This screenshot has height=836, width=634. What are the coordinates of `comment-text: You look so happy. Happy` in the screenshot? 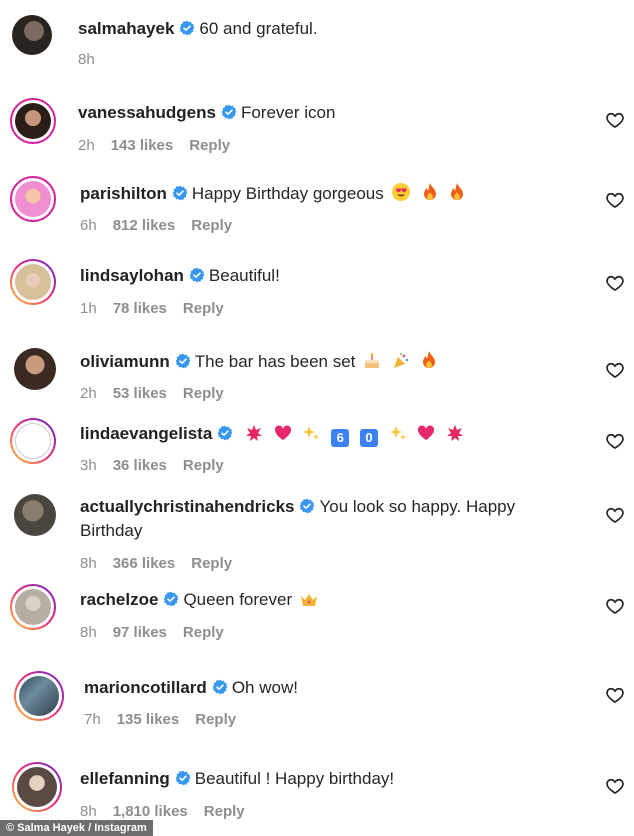 It's located at (417, 506).